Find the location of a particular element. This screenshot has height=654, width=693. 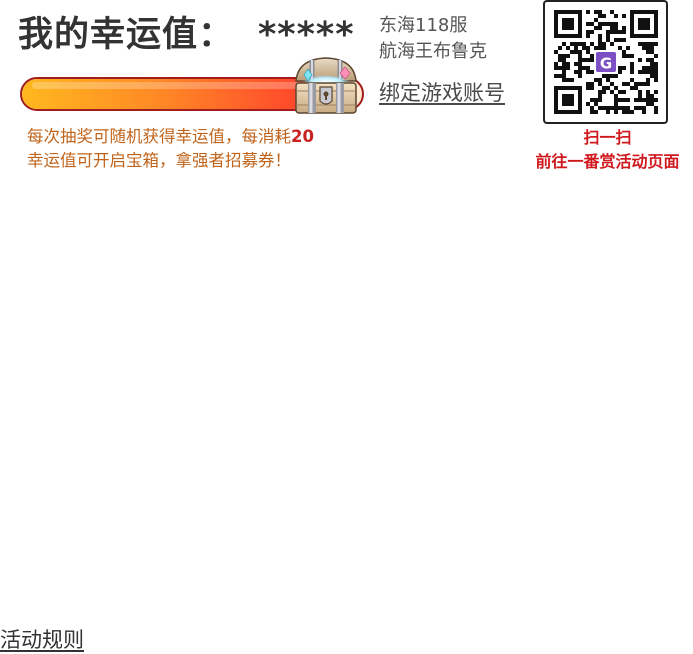

qr-caption-destination: 前往一番赏活动页面 is located at coordinates (607, 161).